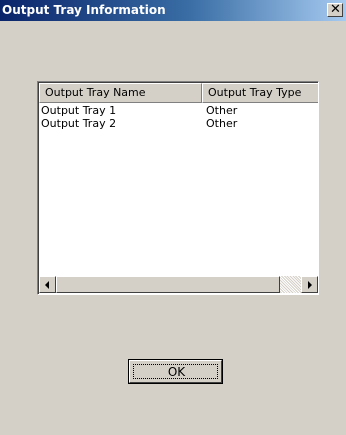 This screenshot has width=346, height=435. I want to click on list-row: Output Tray 2 Other, so click(178, 123).